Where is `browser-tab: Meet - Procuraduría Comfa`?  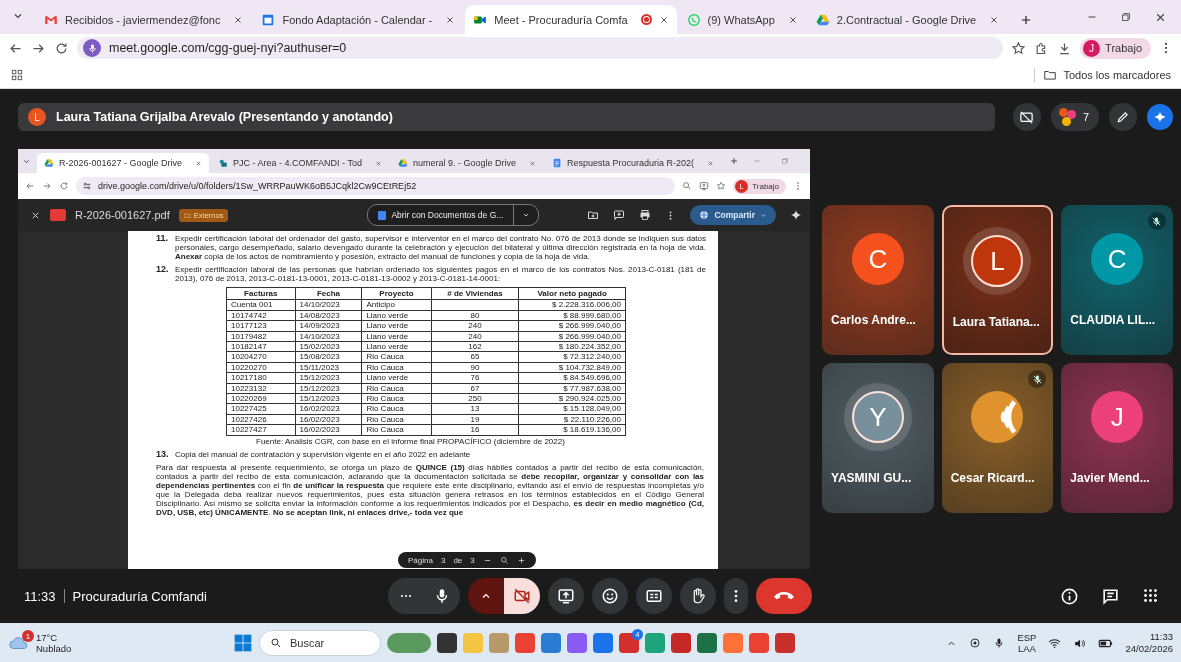
browser-tab: Meet - Procuraduría Comfa is located at coordinates (571, 19).